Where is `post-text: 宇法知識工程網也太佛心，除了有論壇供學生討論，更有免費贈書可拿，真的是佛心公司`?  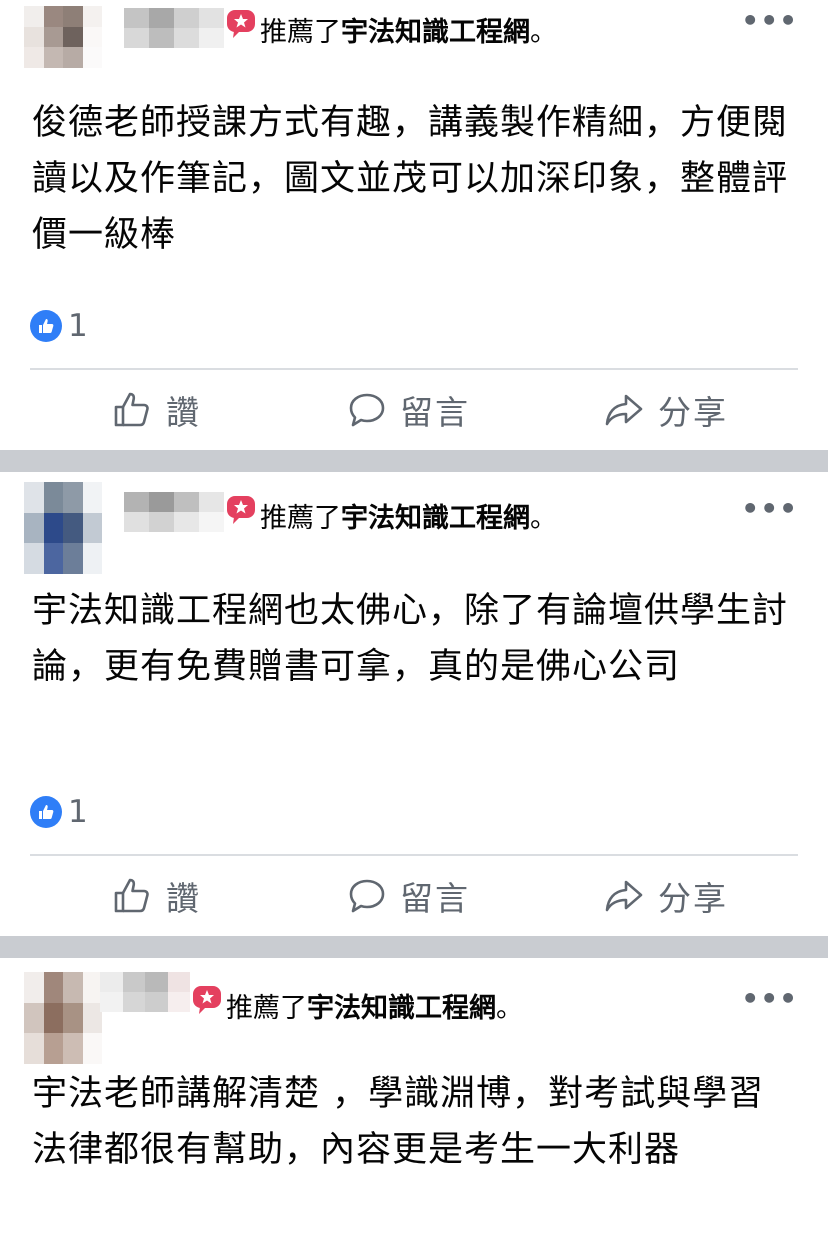 post-text: 宇法知識工程網也太佛心，除了有論壇供學生討論，更有免費贈書可拿，真的是佛心公司 is located at coordinates (410, 639).